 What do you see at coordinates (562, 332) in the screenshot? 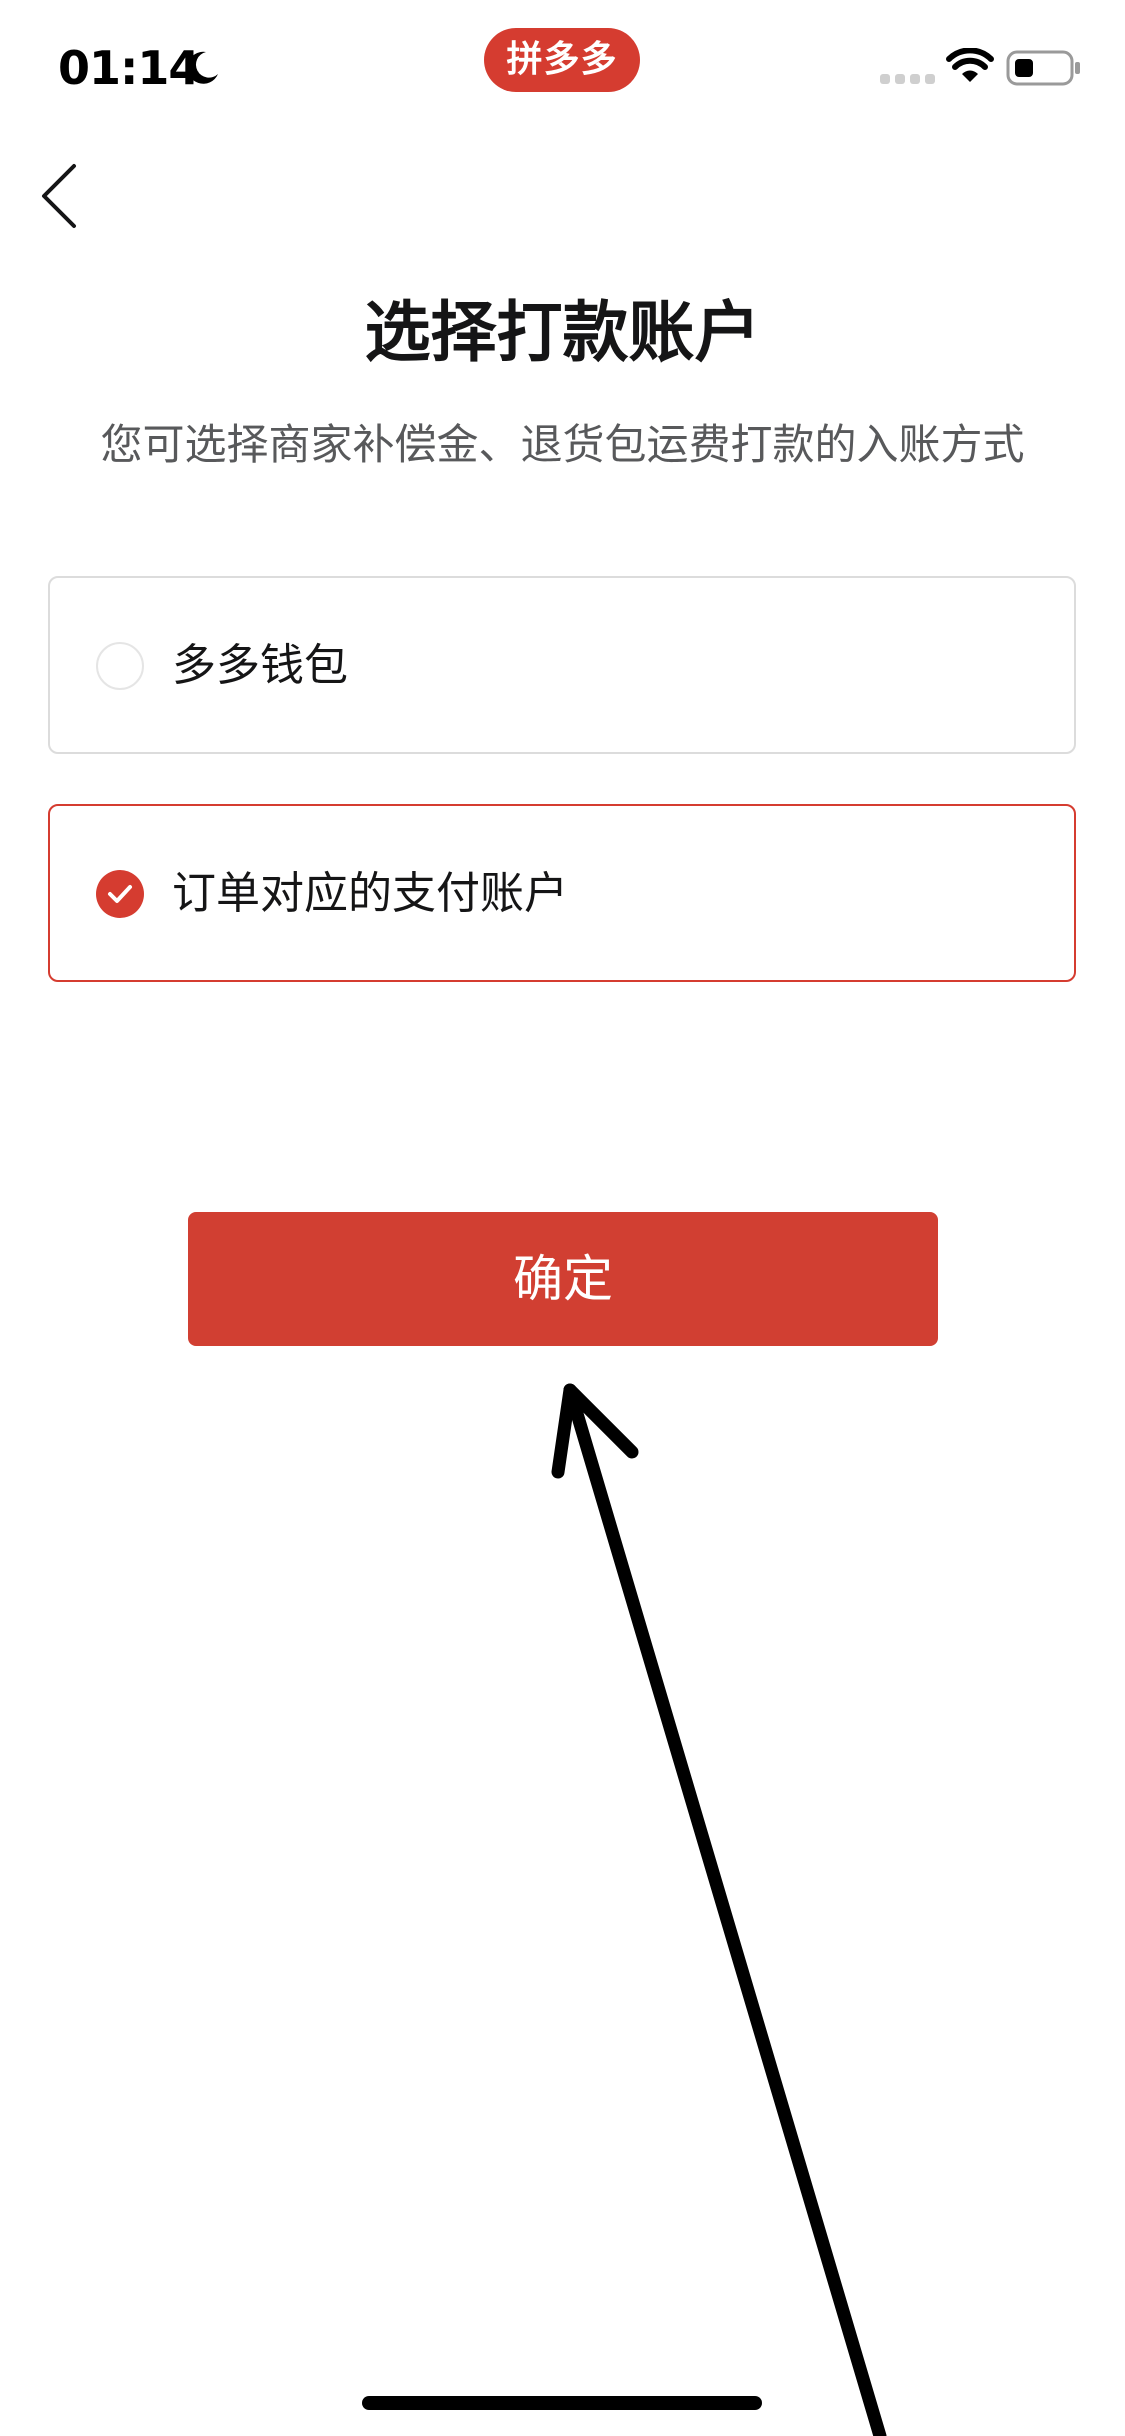
I see `page-title: 选择打款账户` at bounding box center [562, 332].